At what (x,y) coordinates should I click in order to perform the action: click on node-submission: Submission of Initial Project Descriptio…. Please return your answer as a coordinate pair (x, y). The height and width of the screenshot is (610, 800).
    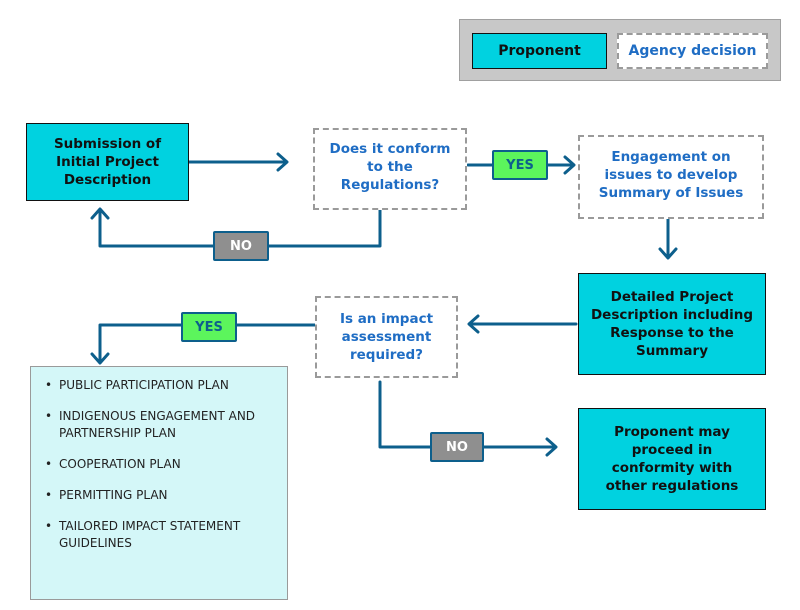
    Looking at the image, I should click on (107, 162).